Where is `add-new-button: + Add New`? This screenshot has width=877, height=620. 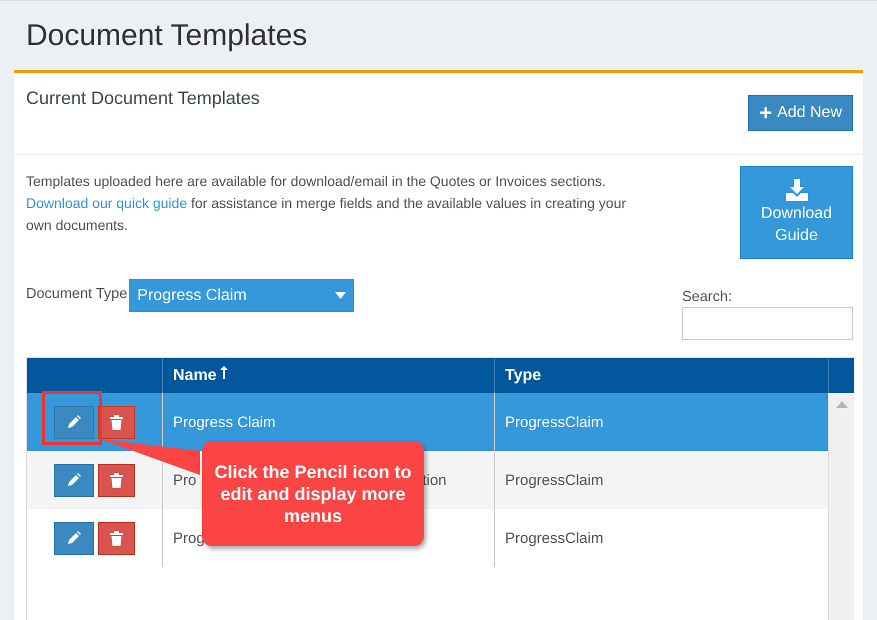 add-new-button: + Add New is located at coordinates (800, 113).